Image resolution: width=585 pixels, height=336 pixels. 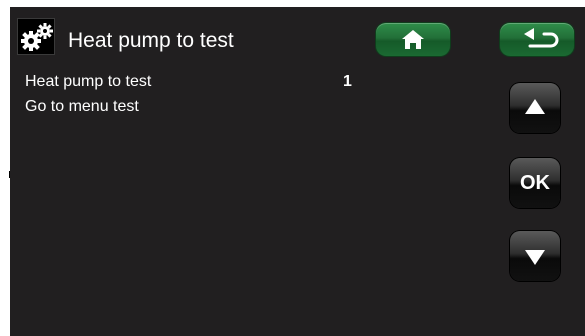 I want to click on home-button, so click(x=413, y=39).